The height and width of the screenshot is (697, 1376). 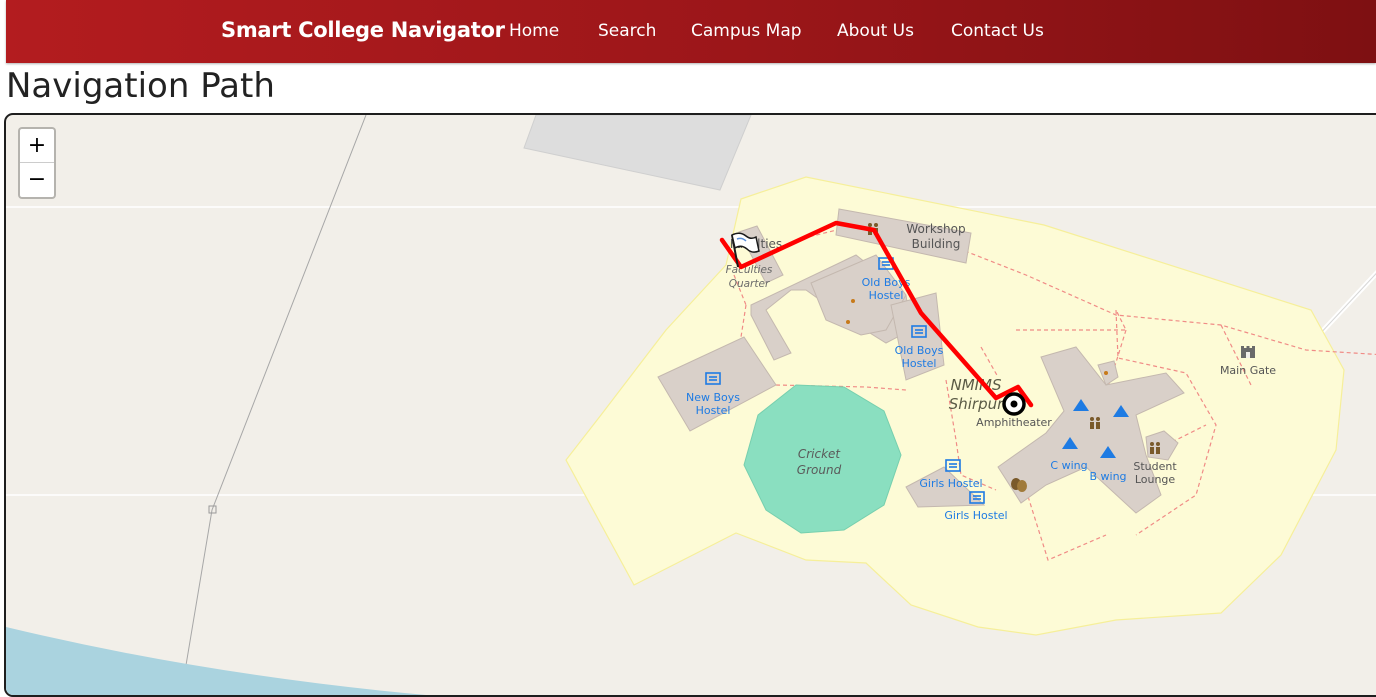 What do you see at coordinates (273, 405) in the screenshot?
I see `road-line` at bounding box center [273, 405].